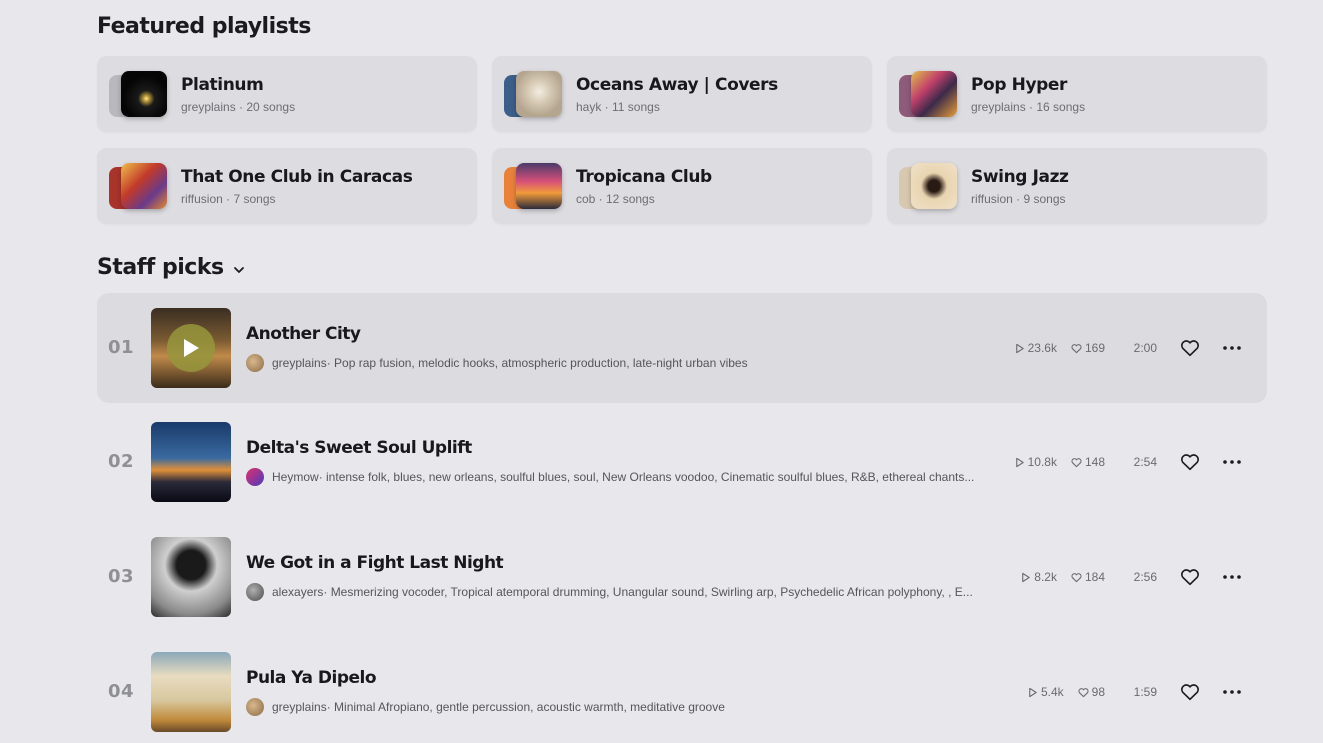  I want to click on play-count-value: 23.6k, so click(1042, 348).